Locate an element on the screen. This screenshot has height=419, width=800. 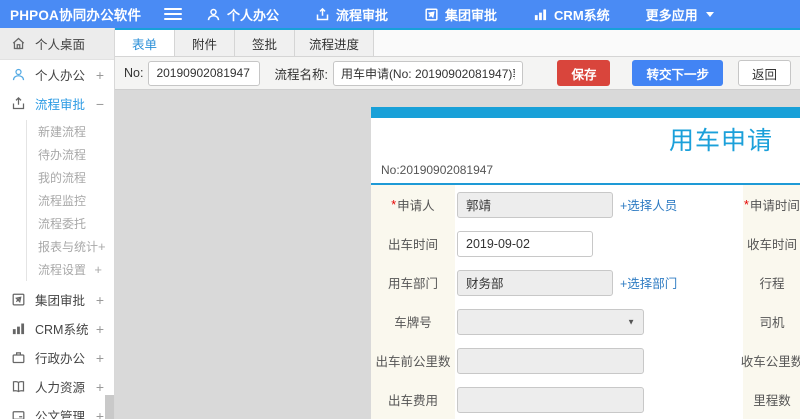
tab-signoff: 签批 is located at coordinates (265, 43).